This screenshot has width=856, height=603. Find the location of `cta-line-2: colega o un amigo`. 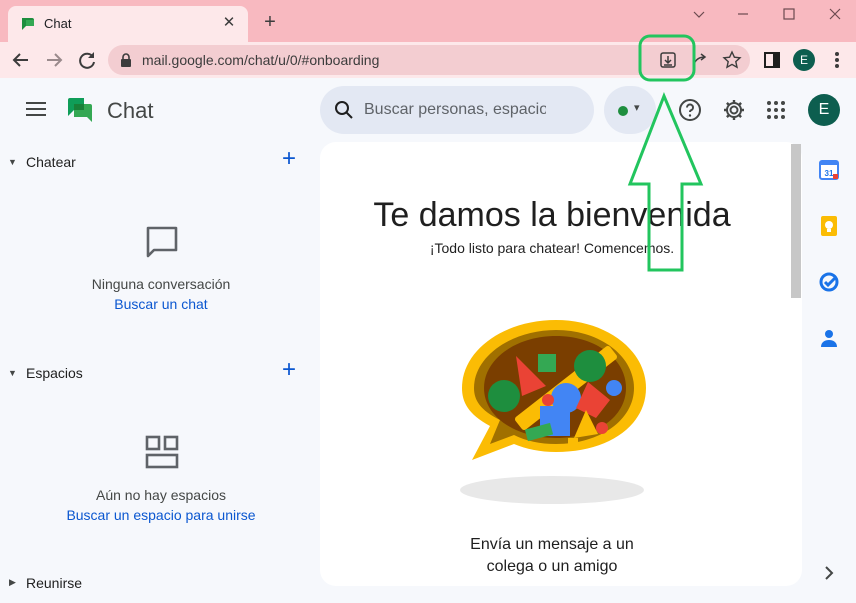

cta-line-2: colega o un amigo is located at coordinates (552, 566).